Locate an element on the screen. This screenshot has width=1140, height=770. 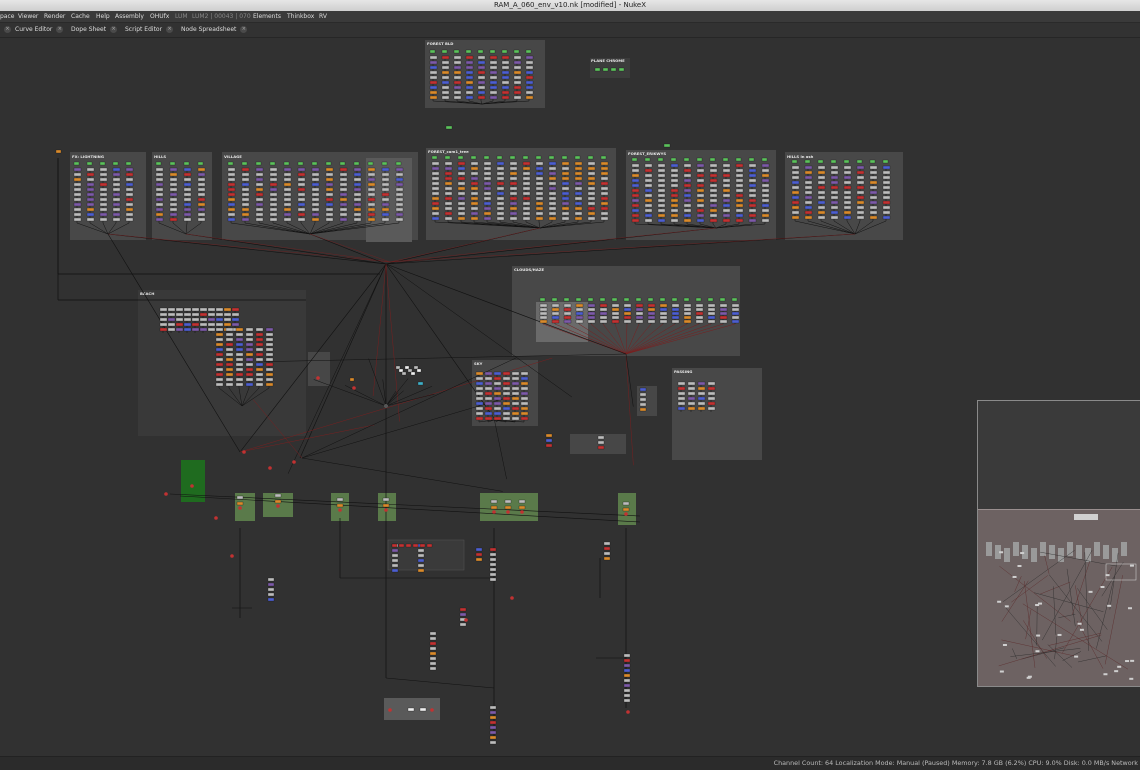
menu-item-rv: RV is located at coordinates (323, 16).